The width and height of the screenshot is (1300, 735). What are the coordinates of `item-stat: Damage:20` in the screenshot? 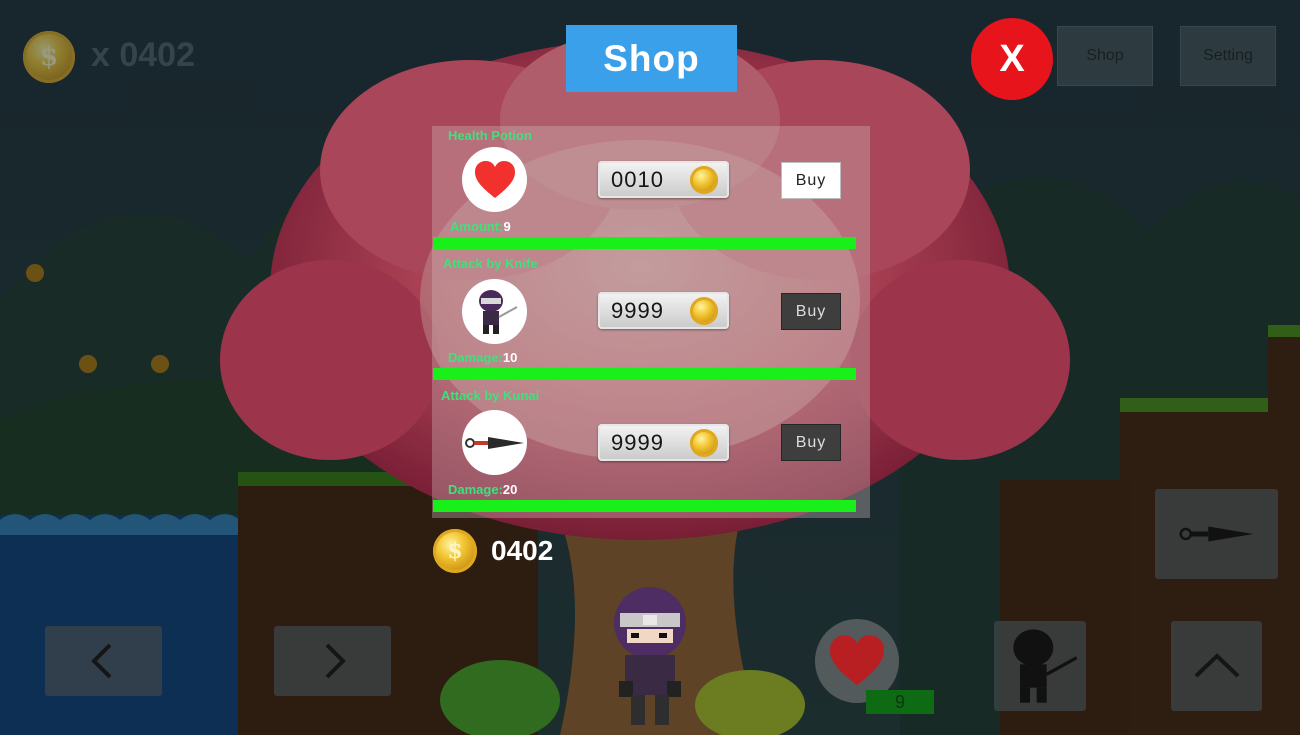 It's located at (483, 489).